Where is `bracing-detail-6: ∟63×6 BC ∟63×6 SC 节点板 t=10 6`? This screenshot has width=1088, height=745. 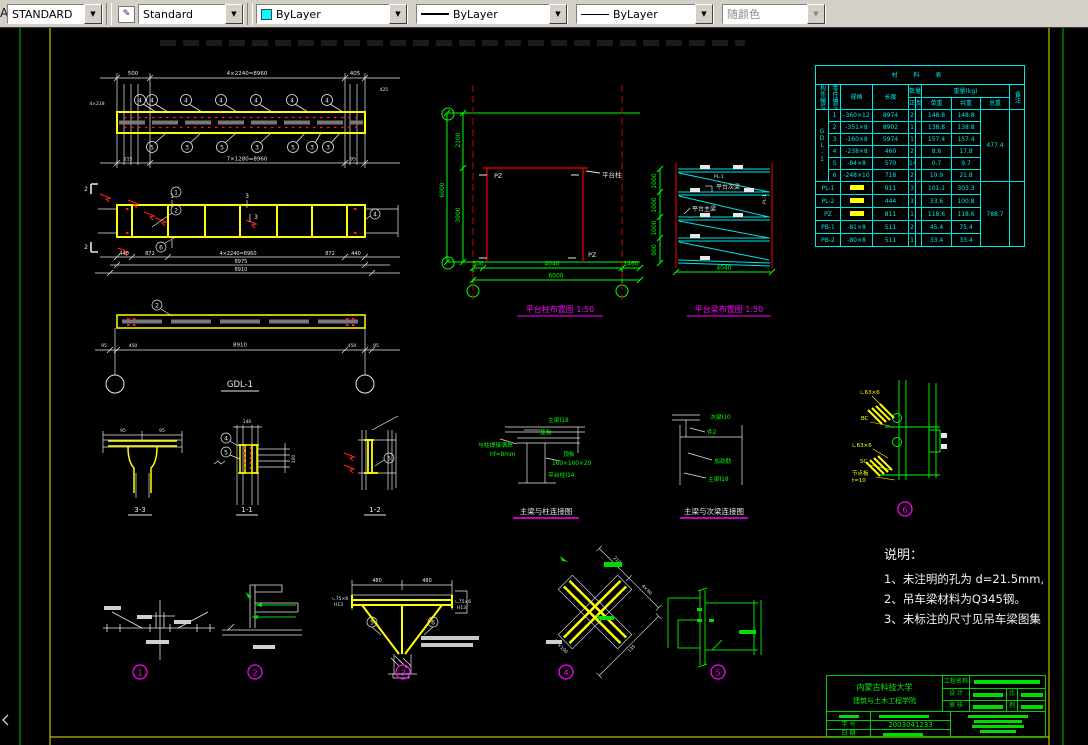 bracing-detail-6: ∟63×6 BC ∟63×6 SC 节点板 t=10 6 is located at coordinates (899, 448).